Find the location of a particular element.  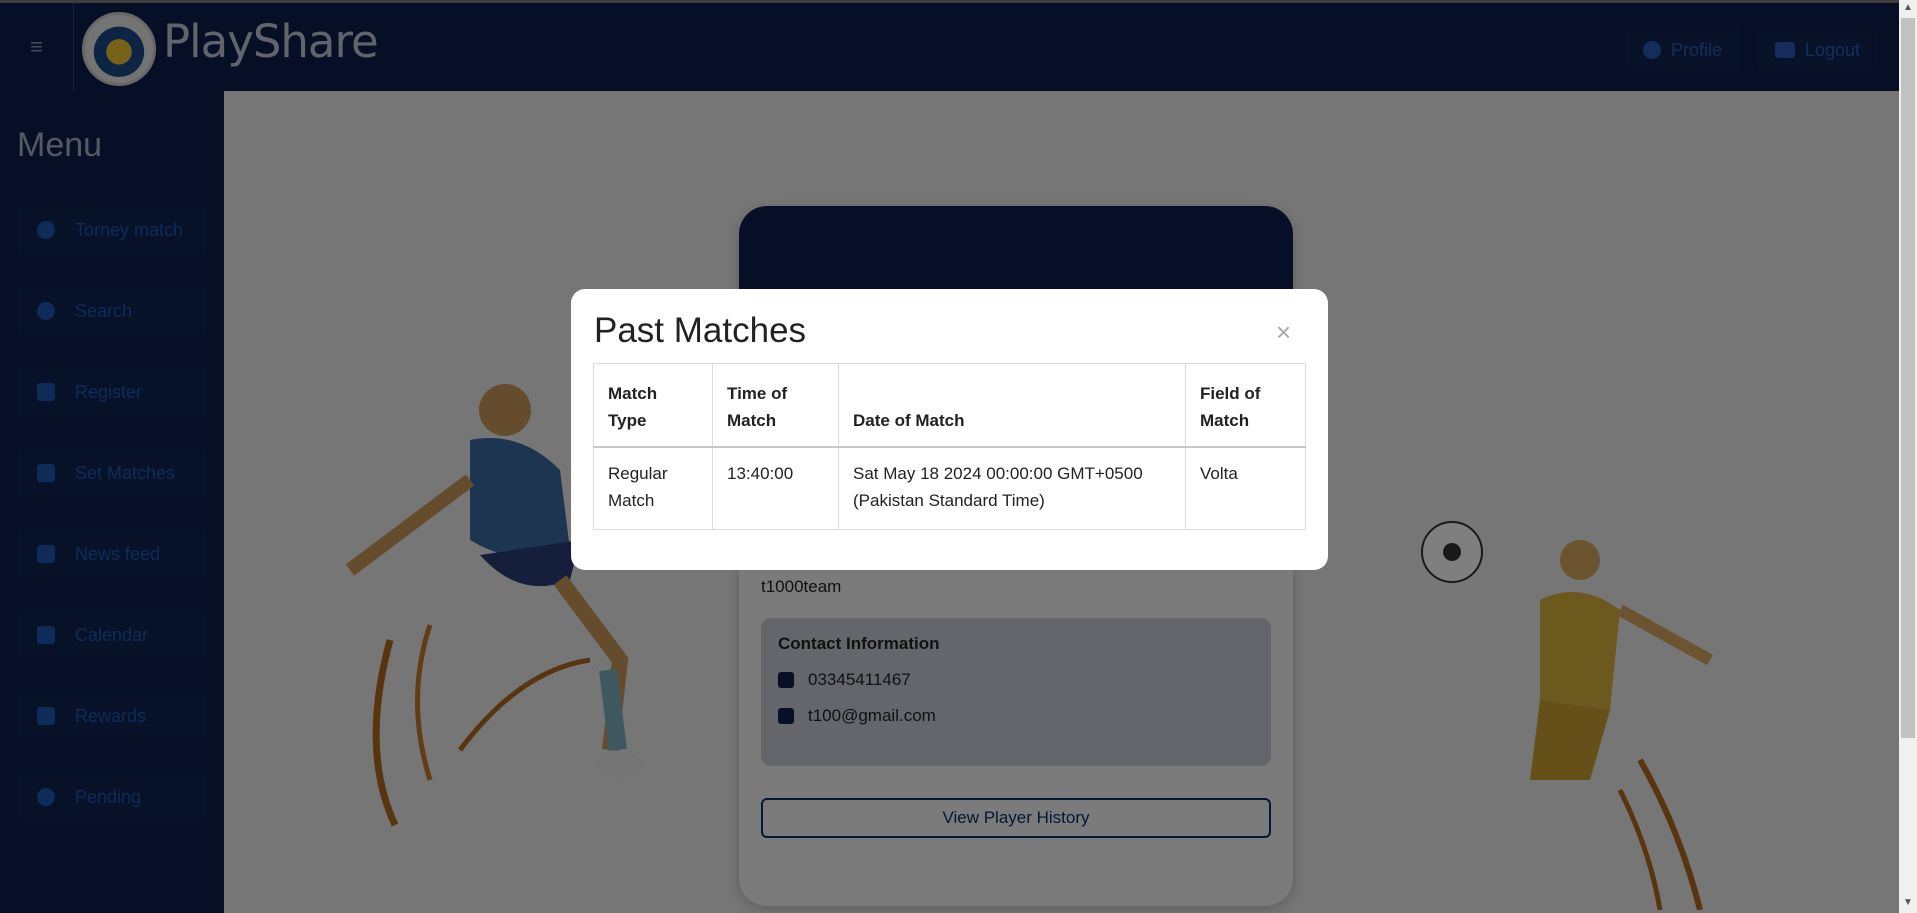

page-scrollbar: ▲ ▼ is located at coordinates (1908, 456).